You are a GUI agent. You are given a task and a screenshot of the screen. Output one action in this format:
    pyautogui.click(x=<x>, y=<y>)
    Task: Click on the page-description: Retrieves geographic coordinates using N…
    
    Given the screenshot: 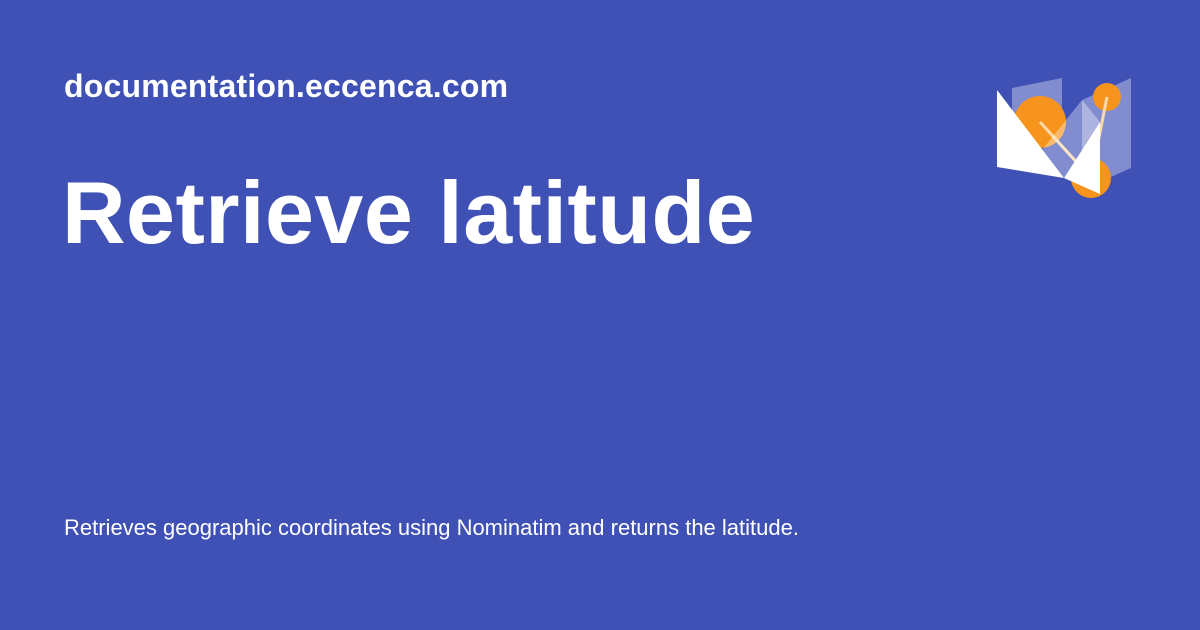 What is the action you would take?
    pyautogui.click(x=431, y=527)
    